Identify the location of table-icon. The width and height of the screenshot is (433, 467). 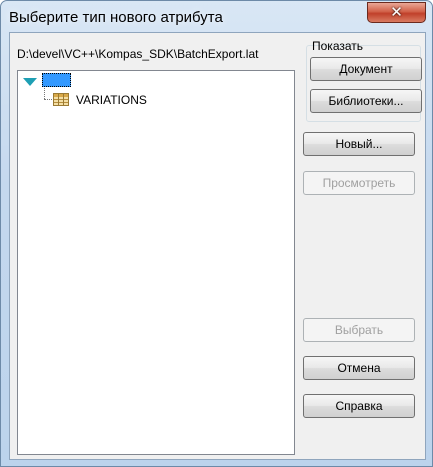
(61, 99).